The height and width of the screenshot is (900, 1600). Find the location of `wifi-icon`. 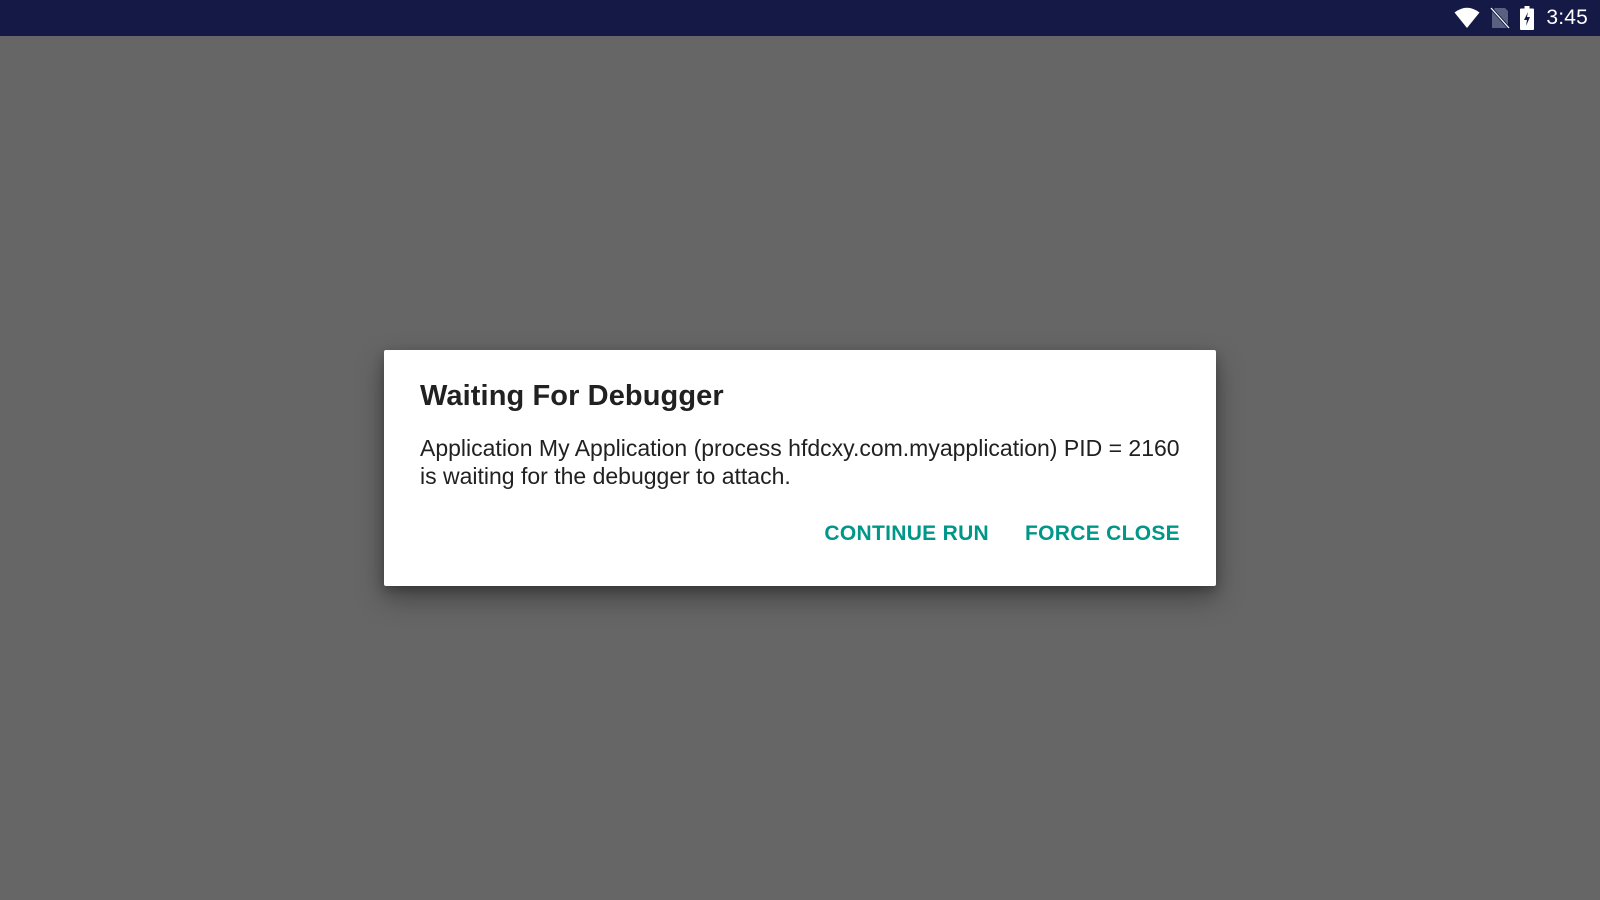

wifi-icon is located at coordinates (1467, 18).